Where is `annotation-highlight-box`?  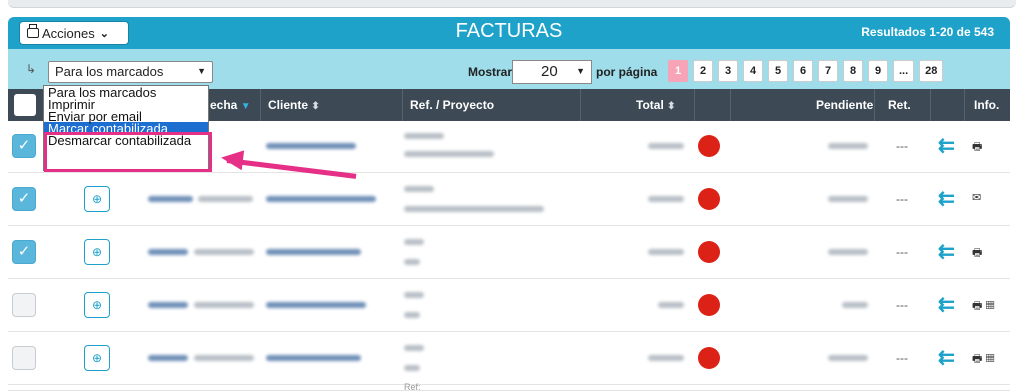 annotation-highlight-box is located at coordinates (128, 152).